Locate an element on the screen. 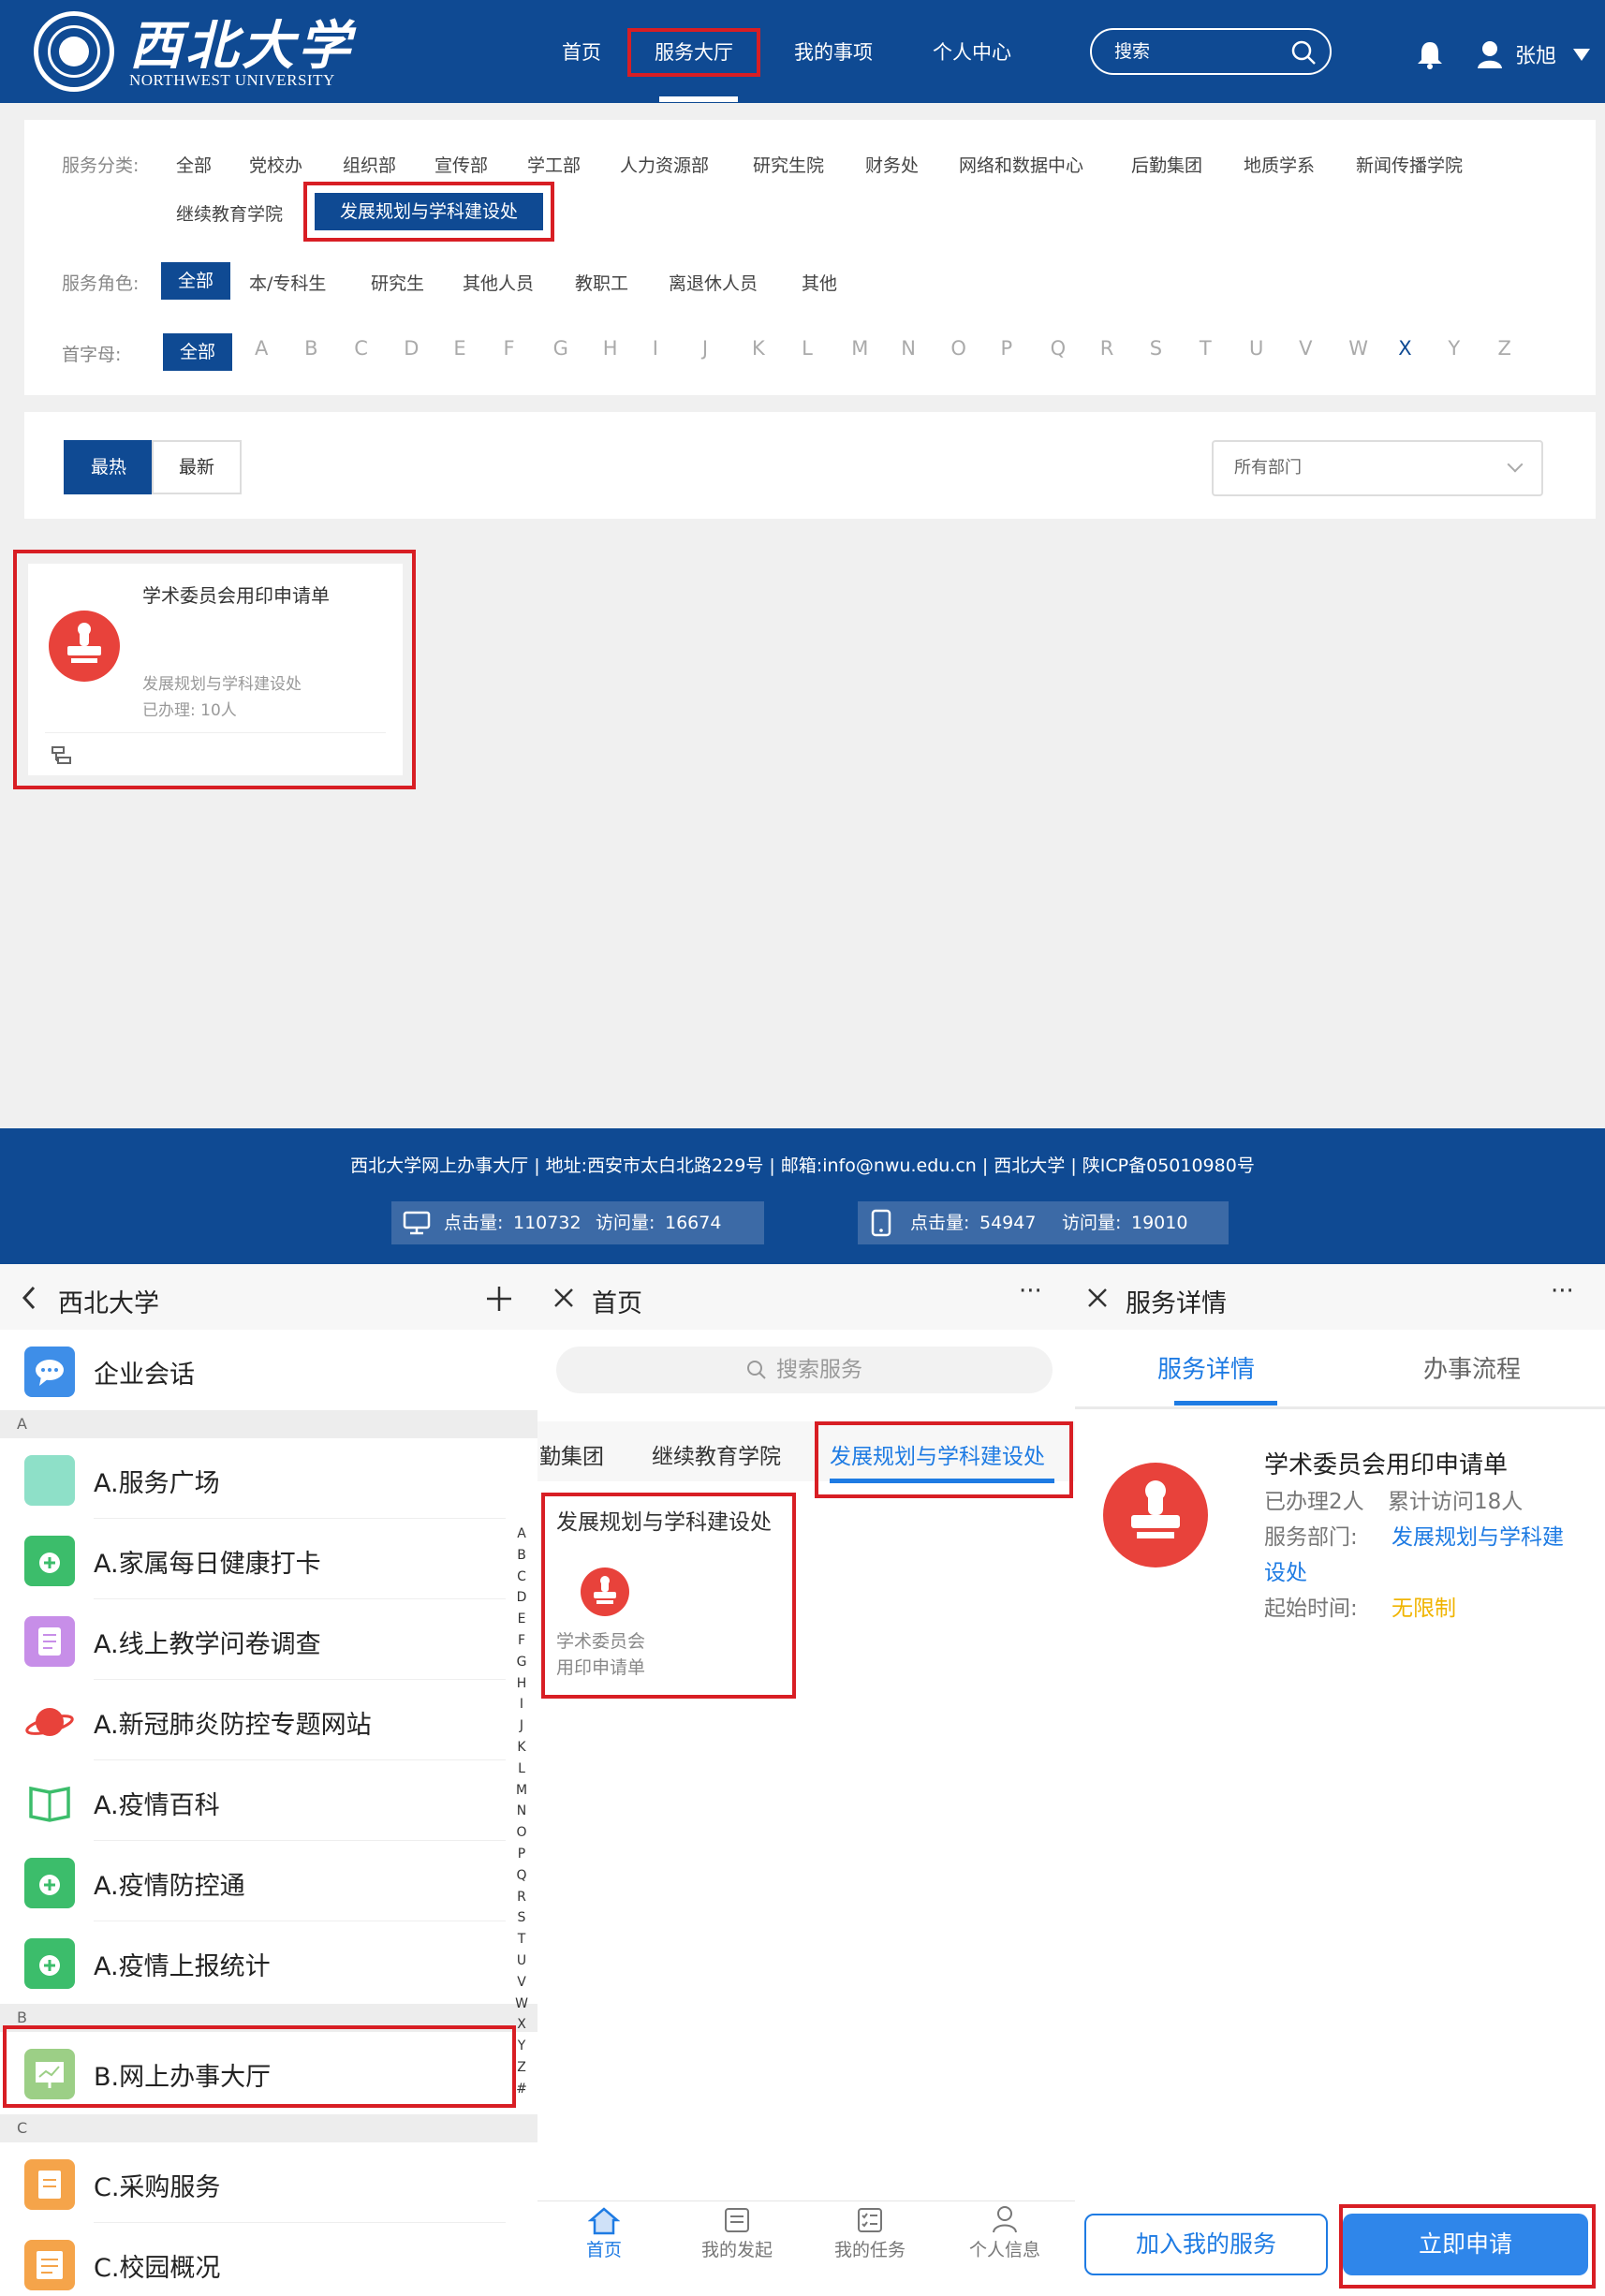 The width and height of the screenshot is (1605, 2296). alphabet-index-letter: T is located at coordinates (521, 1939).